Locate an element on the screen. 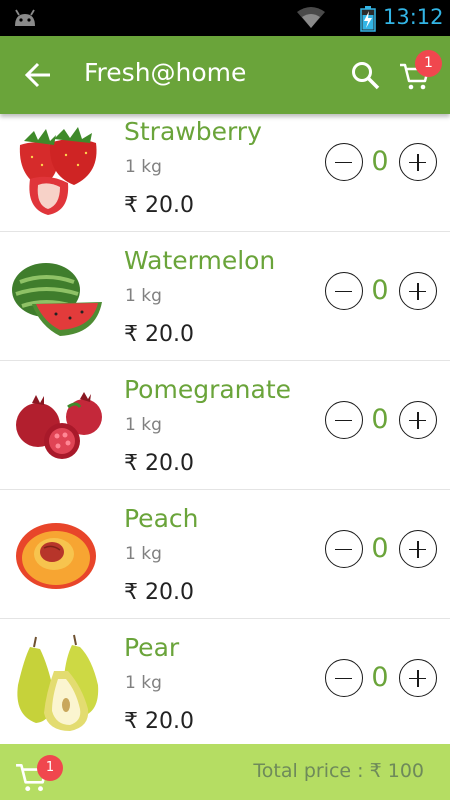  product-name: Pomegranate is located at coordinates (208, 389).